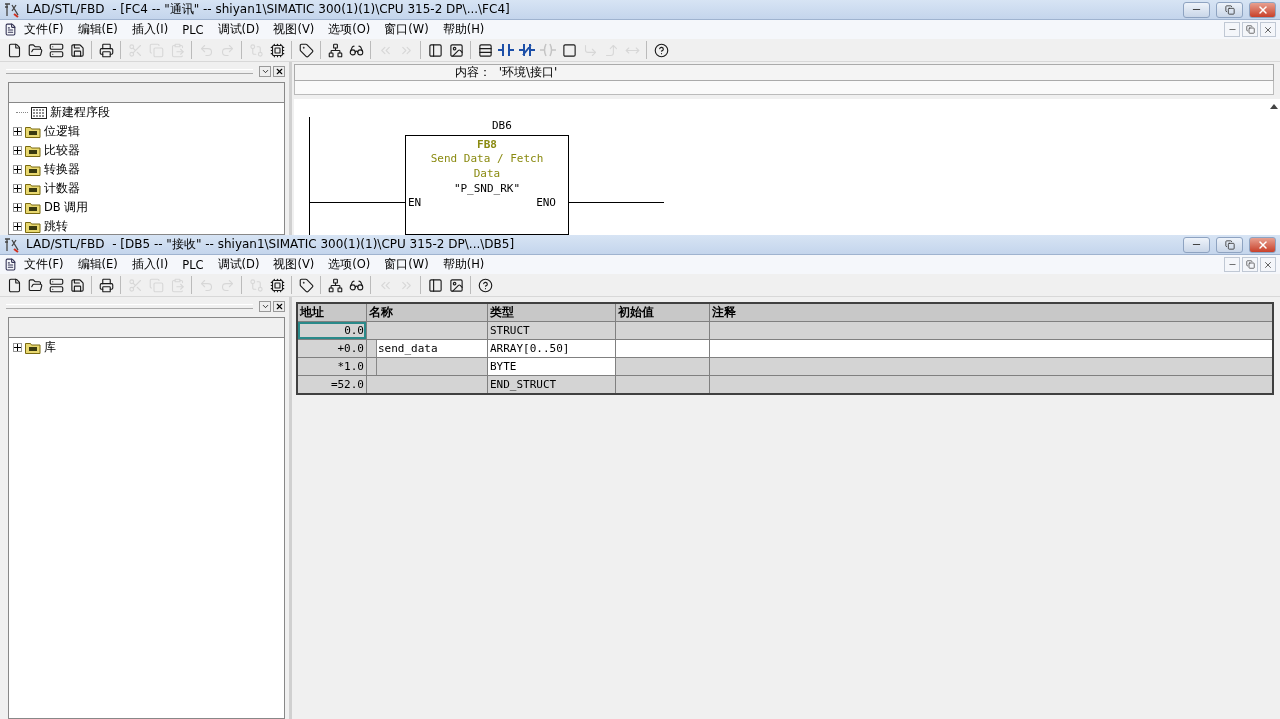  Describe the element at coordinates (569, 50) in the screenshot. I see `square-icon` at that location.